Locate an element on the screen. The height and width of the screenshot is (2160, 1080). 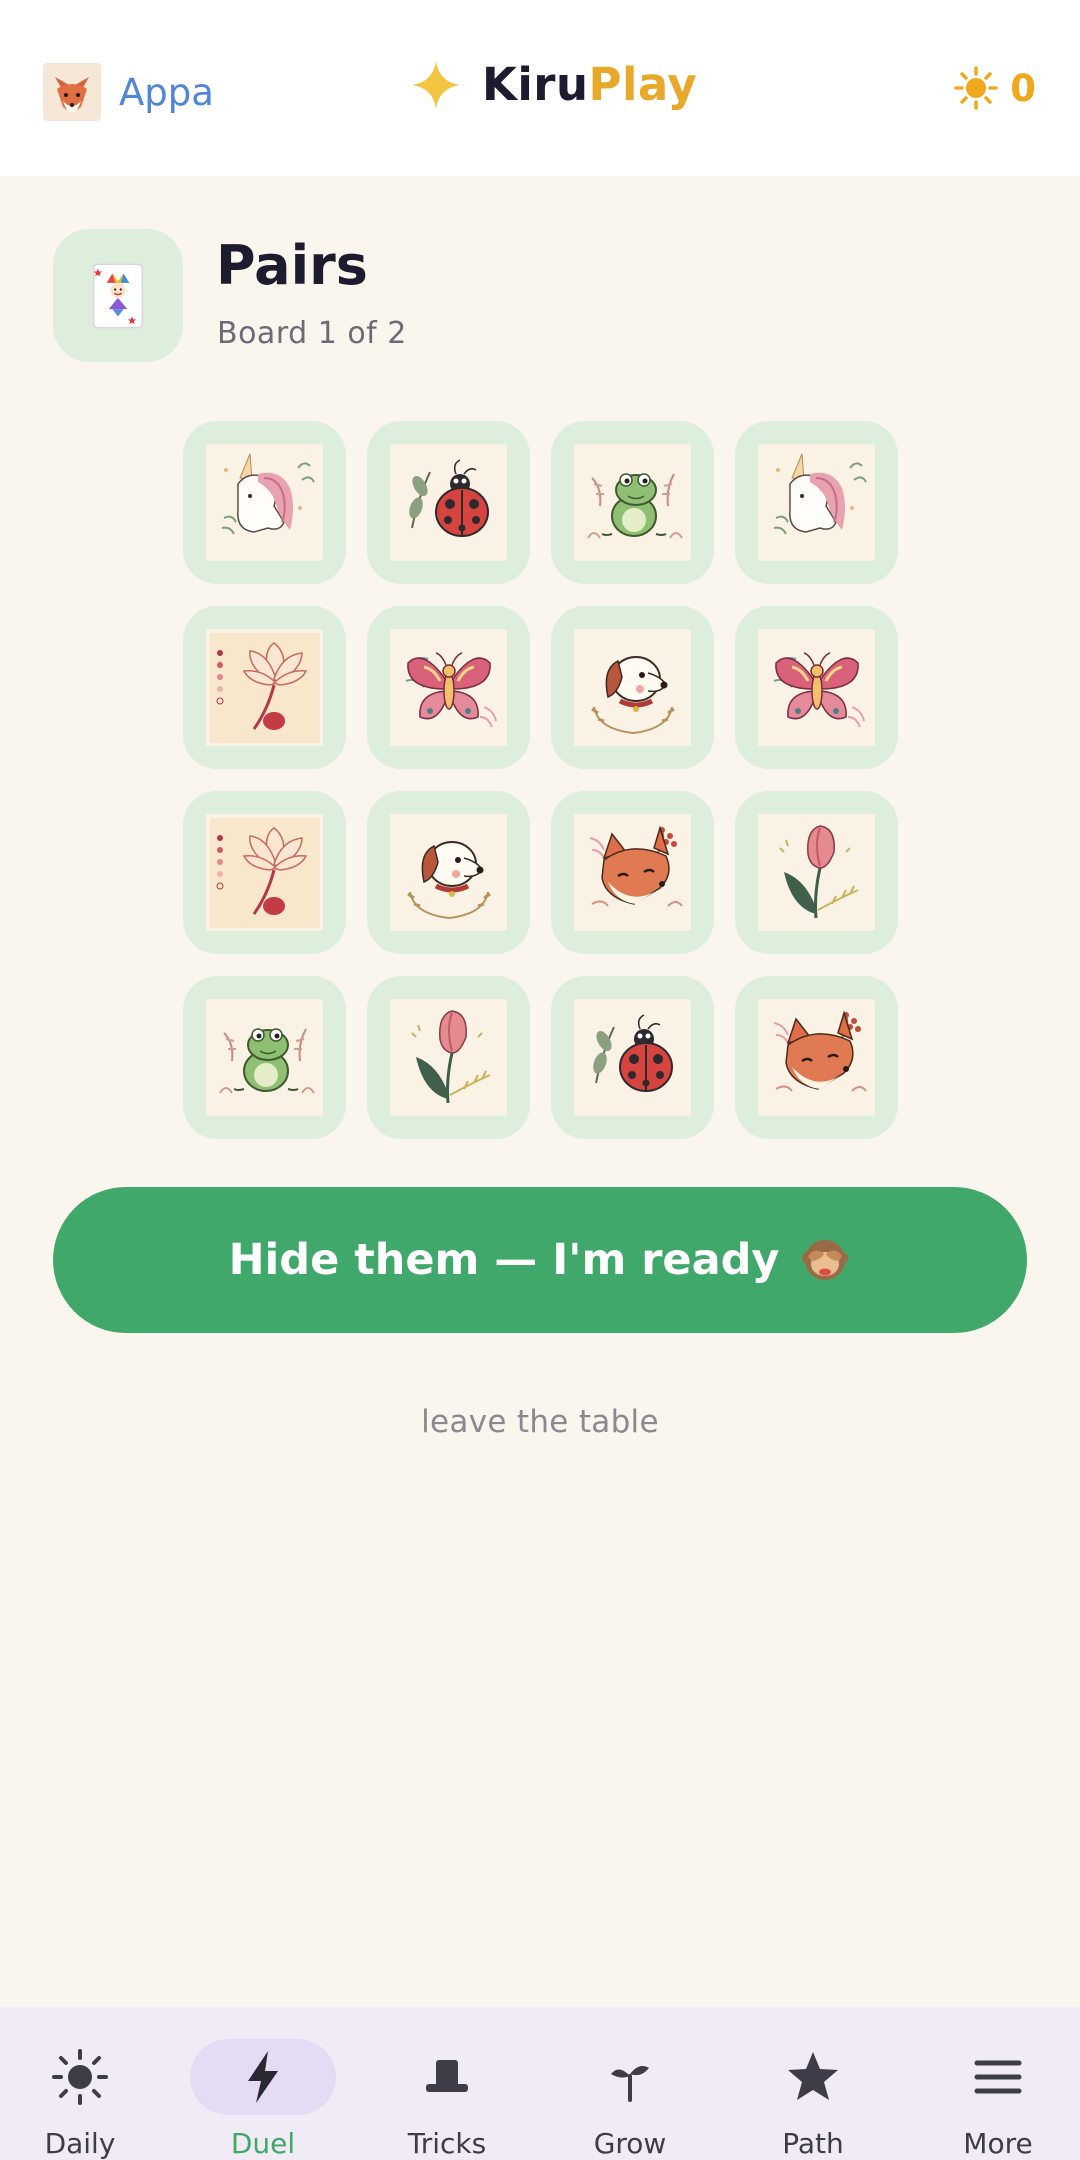
nav-label-daily: Daily is located at coordinates (80, 2143).